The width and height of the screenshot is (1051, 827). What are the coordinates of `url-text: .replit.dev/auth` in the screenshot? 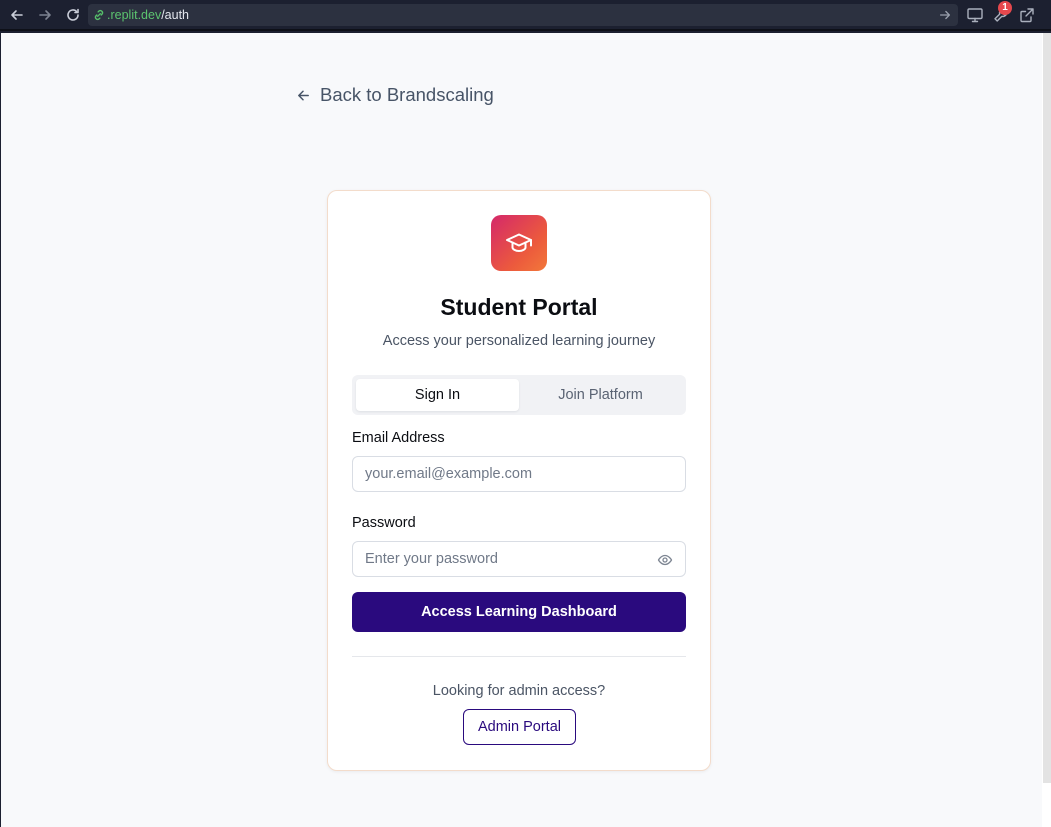 It's located at (148, 15).